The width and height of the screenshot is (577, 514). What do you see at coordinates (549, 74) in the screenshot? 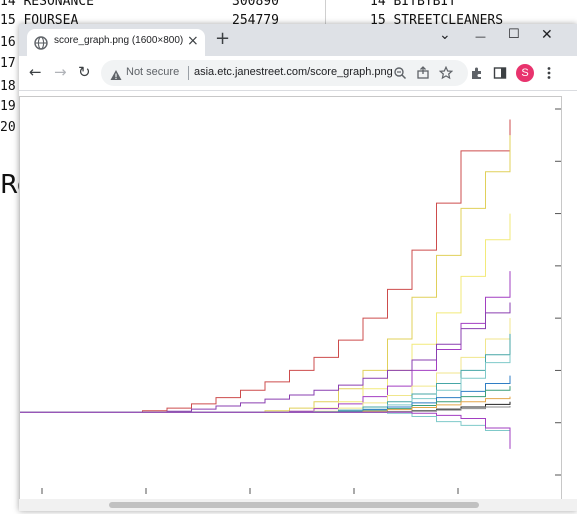
I see `more-menu-icon` at bounding box center [549, 74].